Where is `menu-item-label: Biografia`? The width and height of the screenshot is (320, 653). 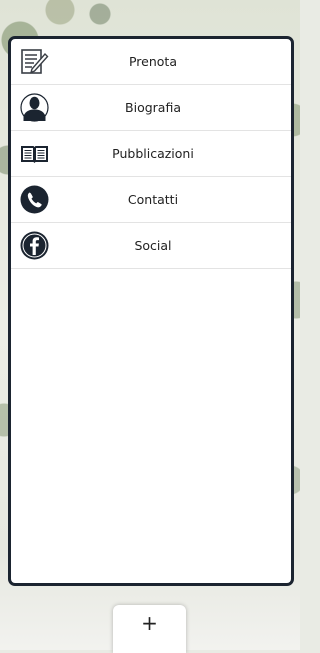 menu-item-label: Biografia is located at coordinates (153, 107).